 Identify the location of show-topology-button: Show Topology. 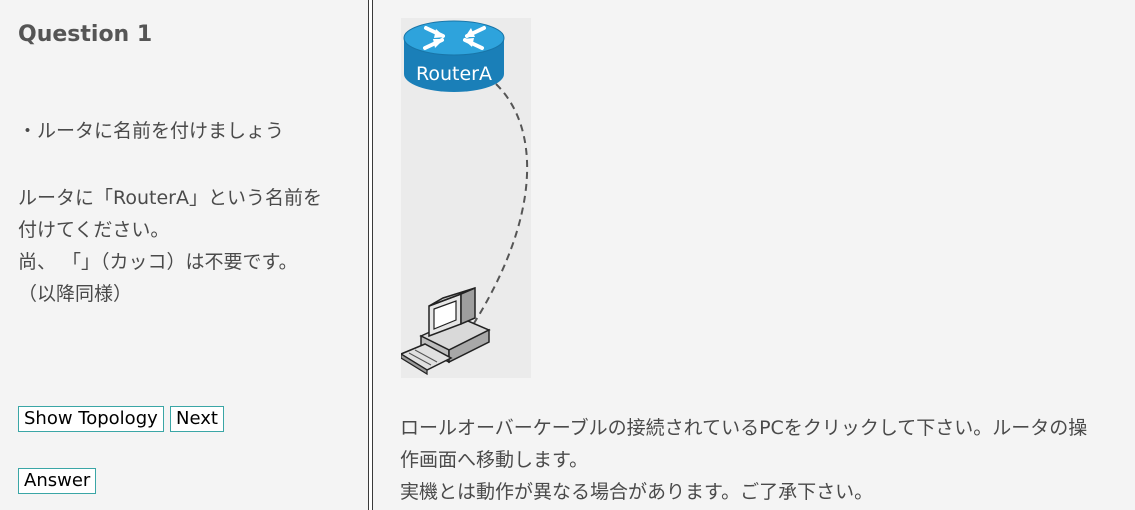
(91, 419).